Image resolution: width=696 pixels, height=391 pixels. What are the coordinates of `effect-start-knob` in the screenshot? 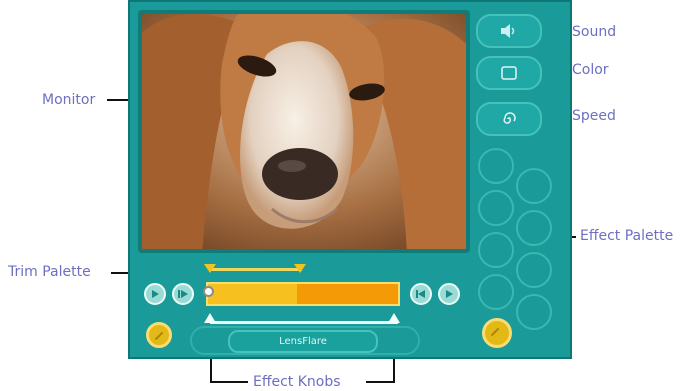 It's located at (210, 318).